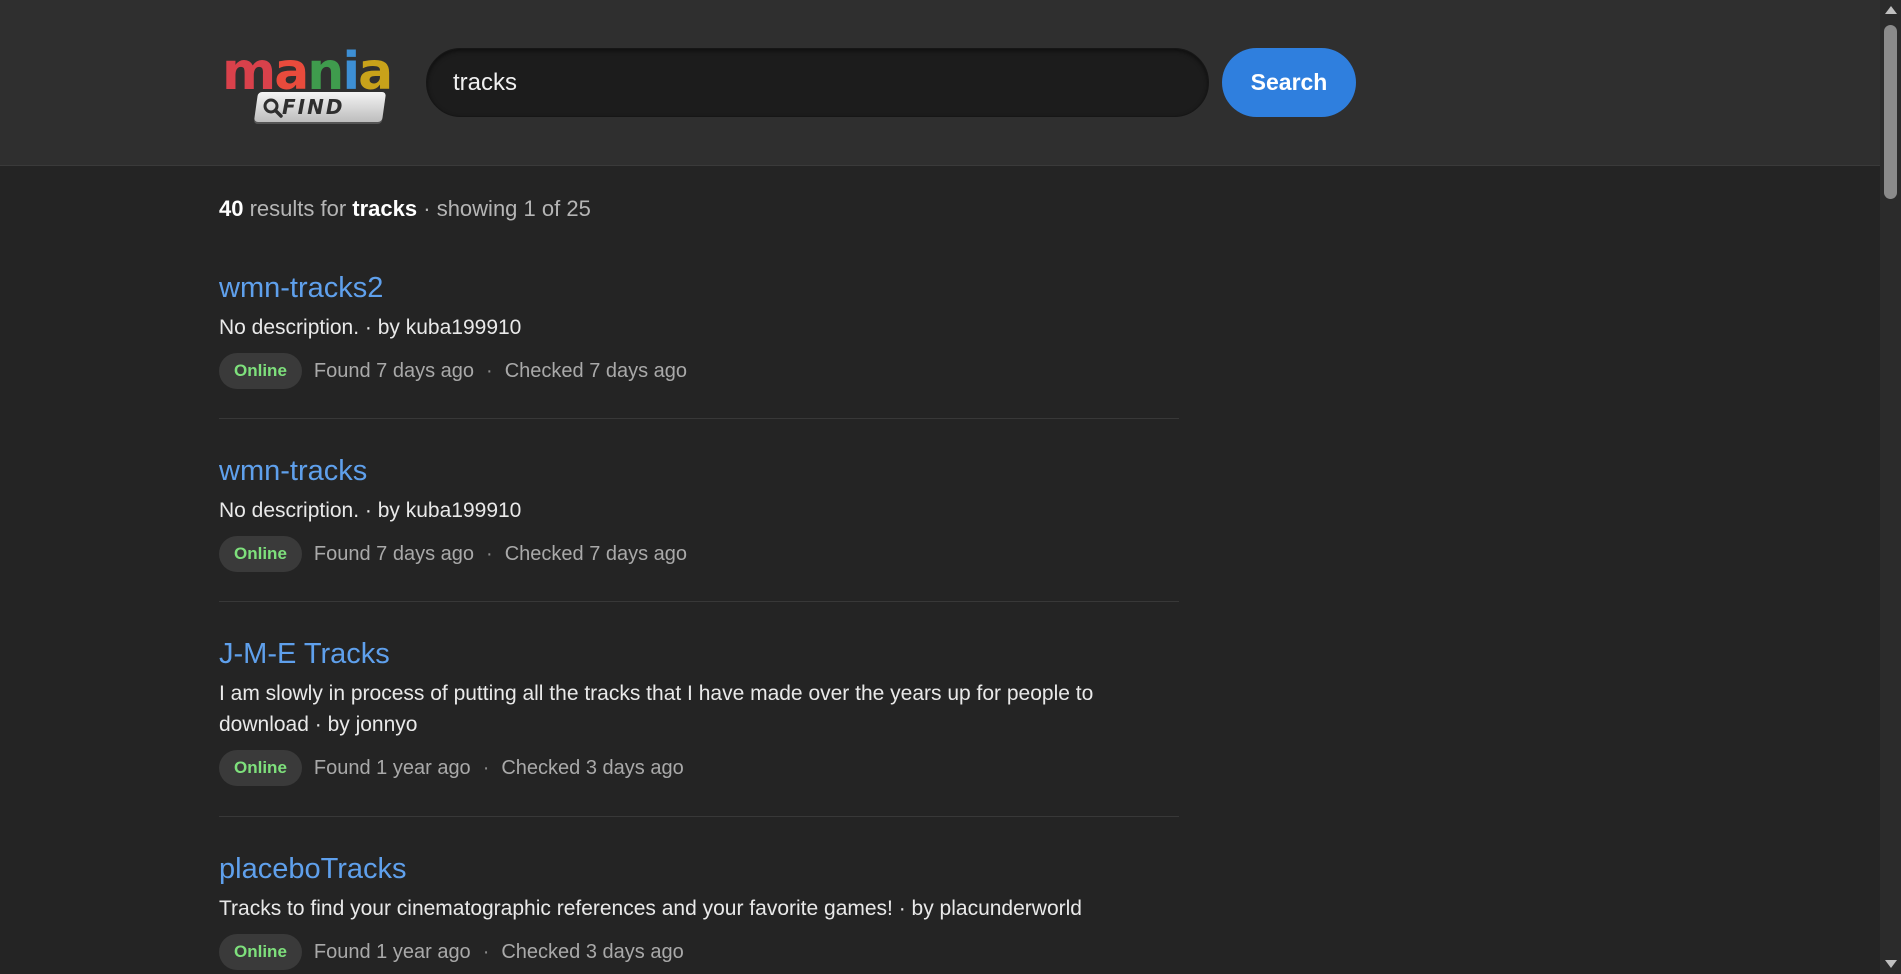  I want to click on magnifier-icon, so click(273, 108).